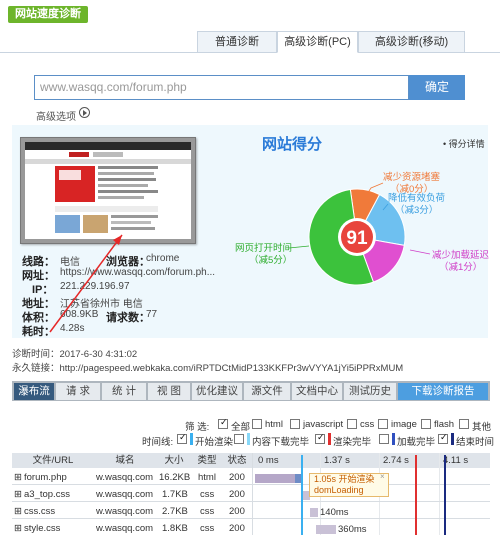  Describe the element at coordinates (281, 442) in the screenshot. I see `tl-content-loaded-label: 内容下载完毕` at that location.